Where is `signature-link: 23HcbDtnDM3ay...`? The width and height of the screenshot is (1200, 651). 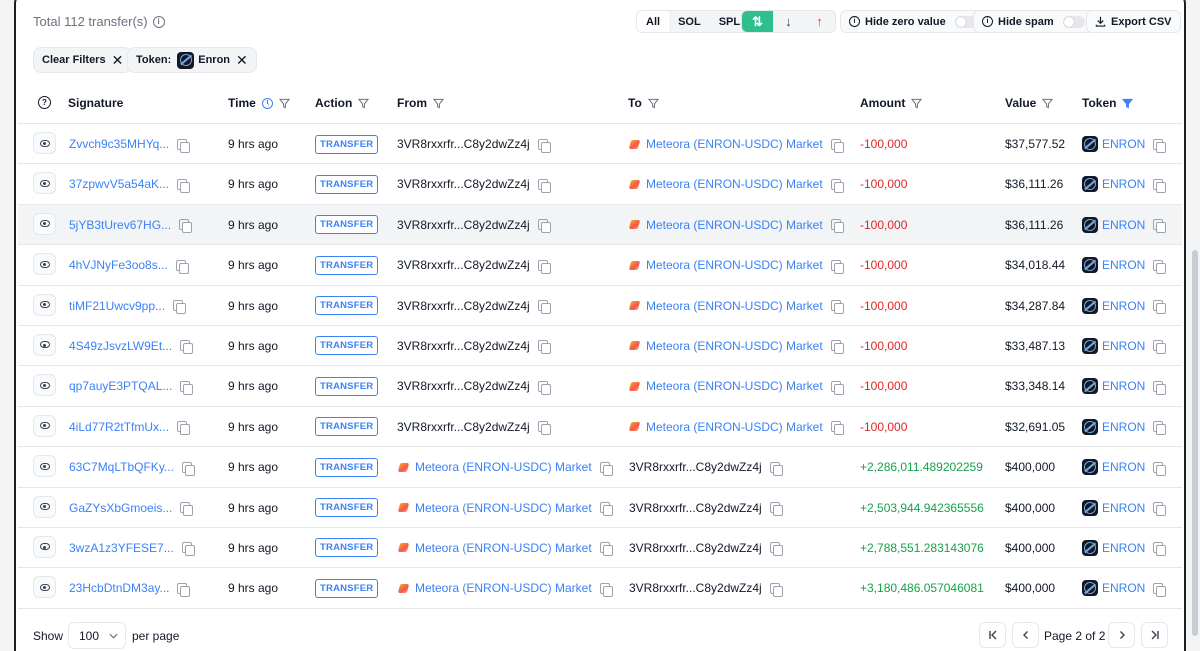
signature-link: 23HcbDtnDM3ay... is located at coordinates (119, 588).